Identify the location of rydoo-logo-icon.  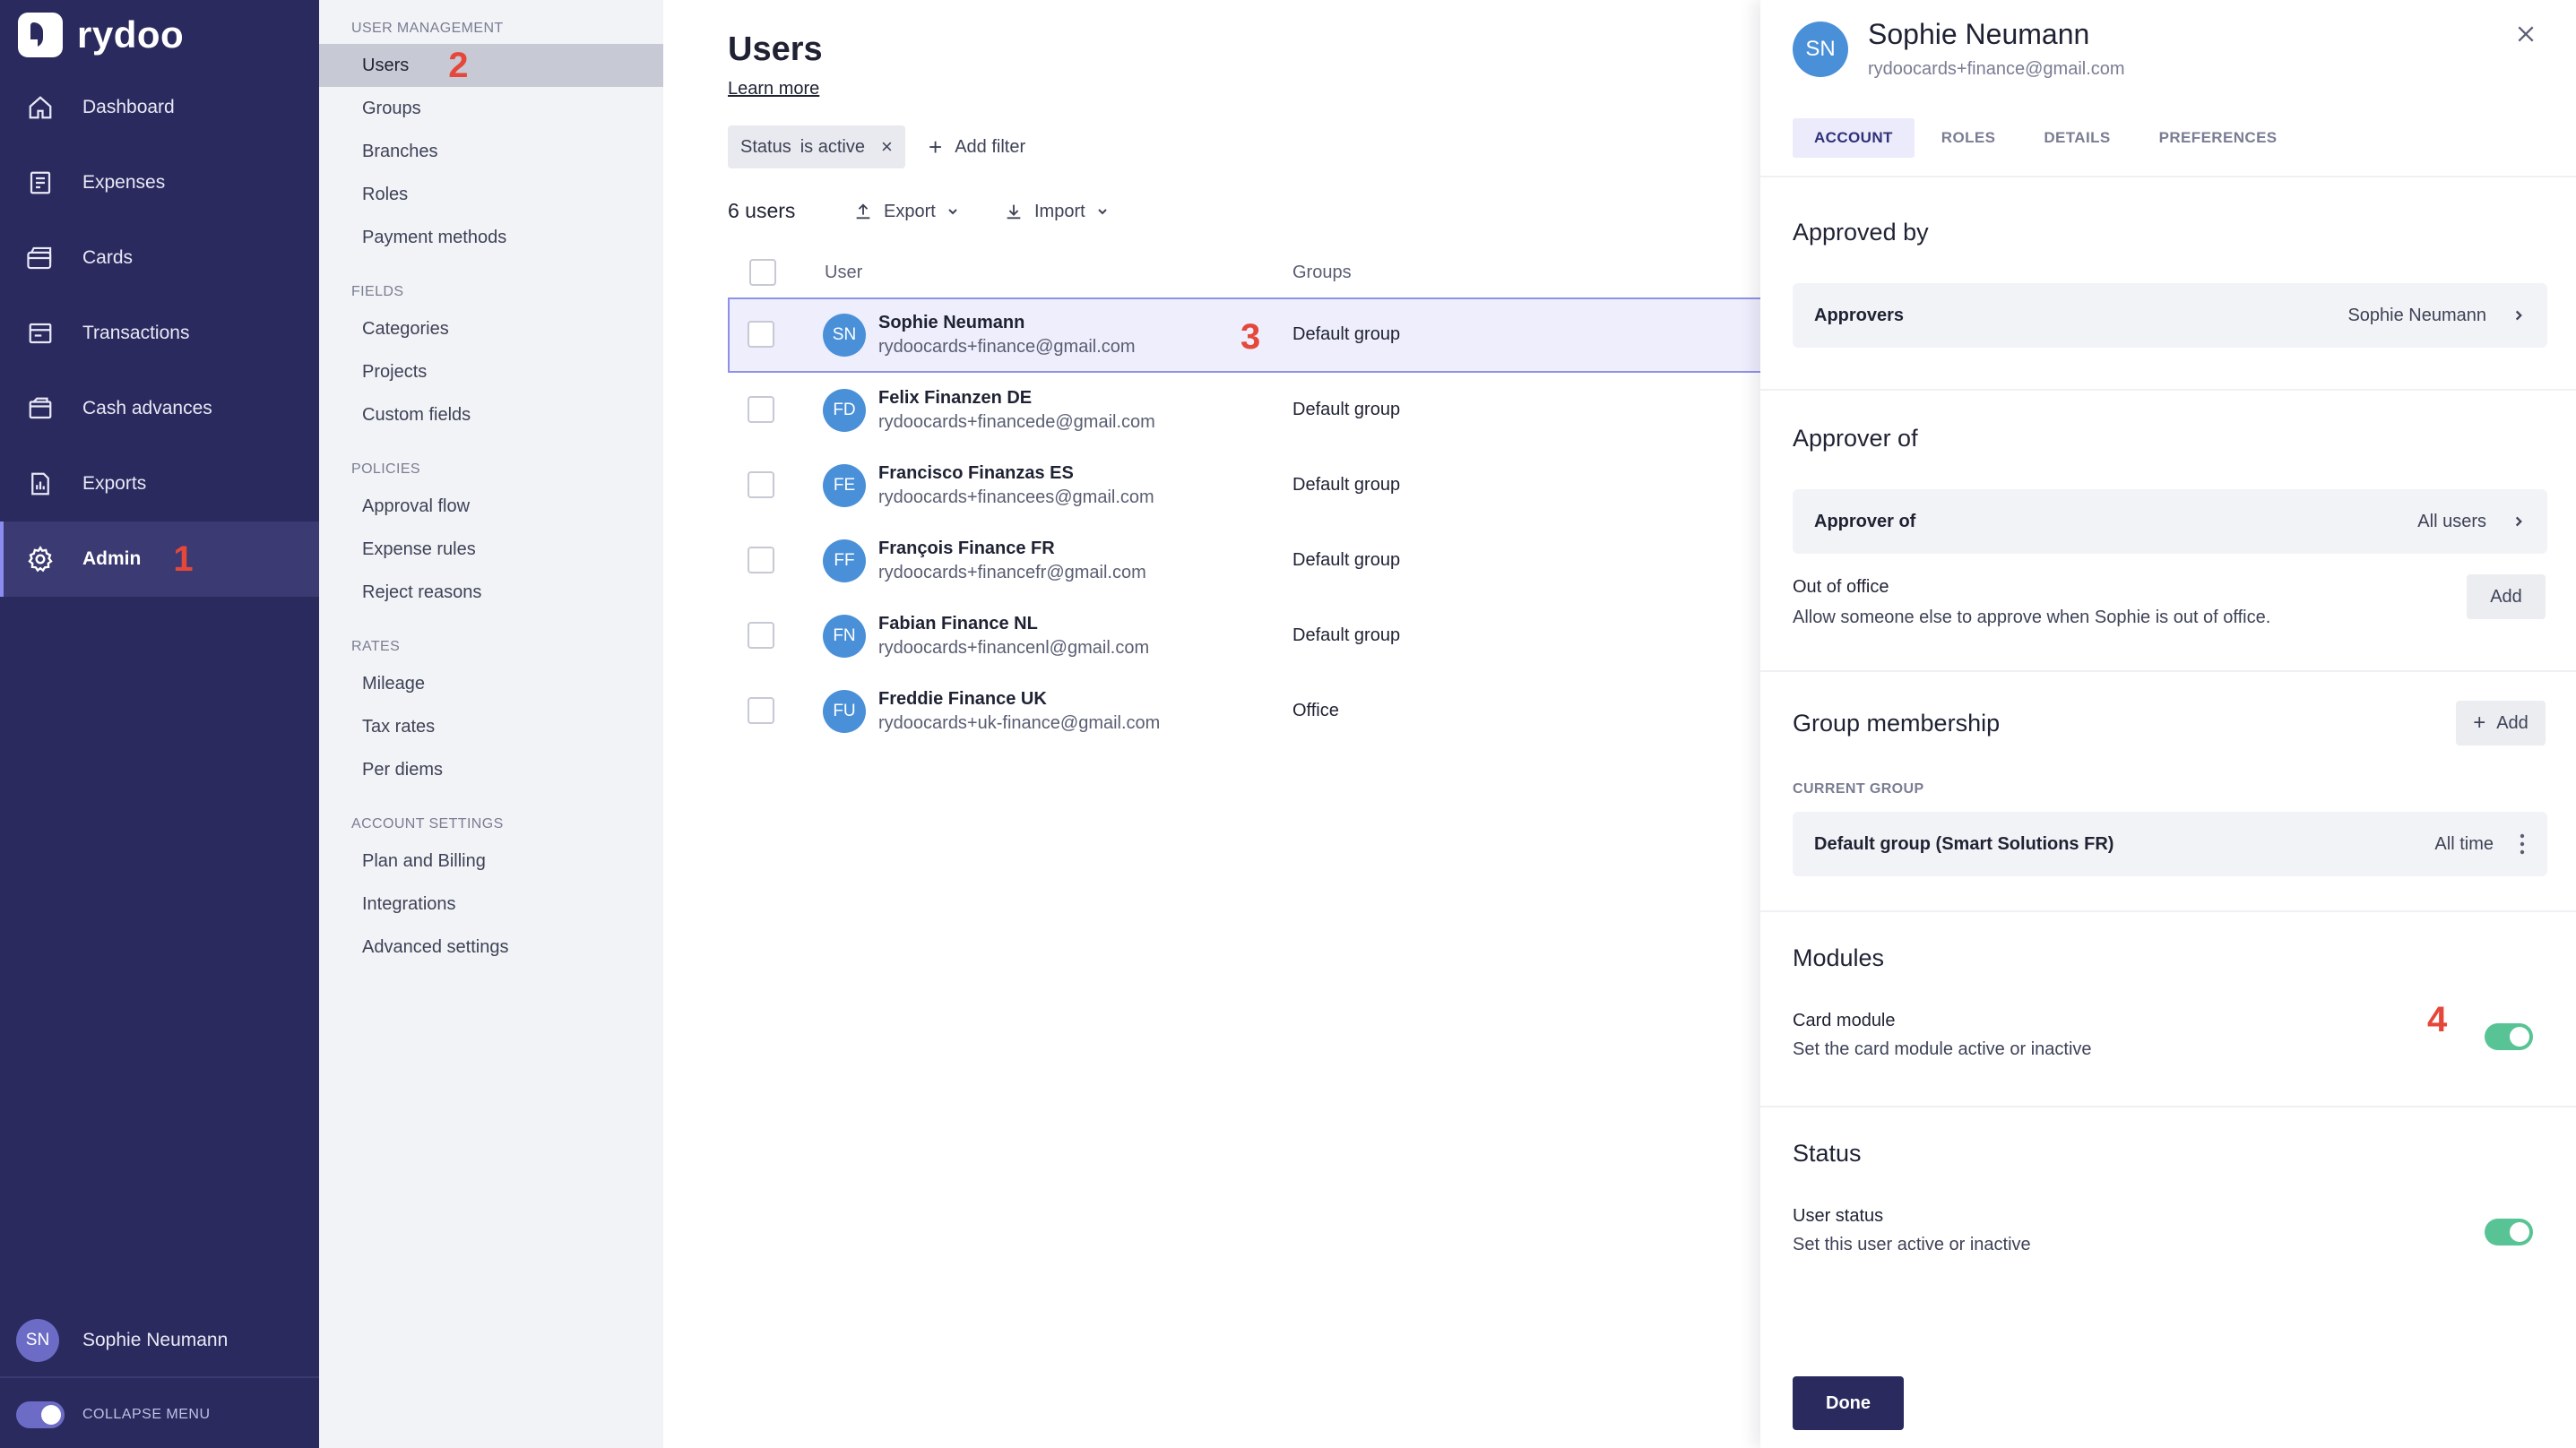
(40, 35).